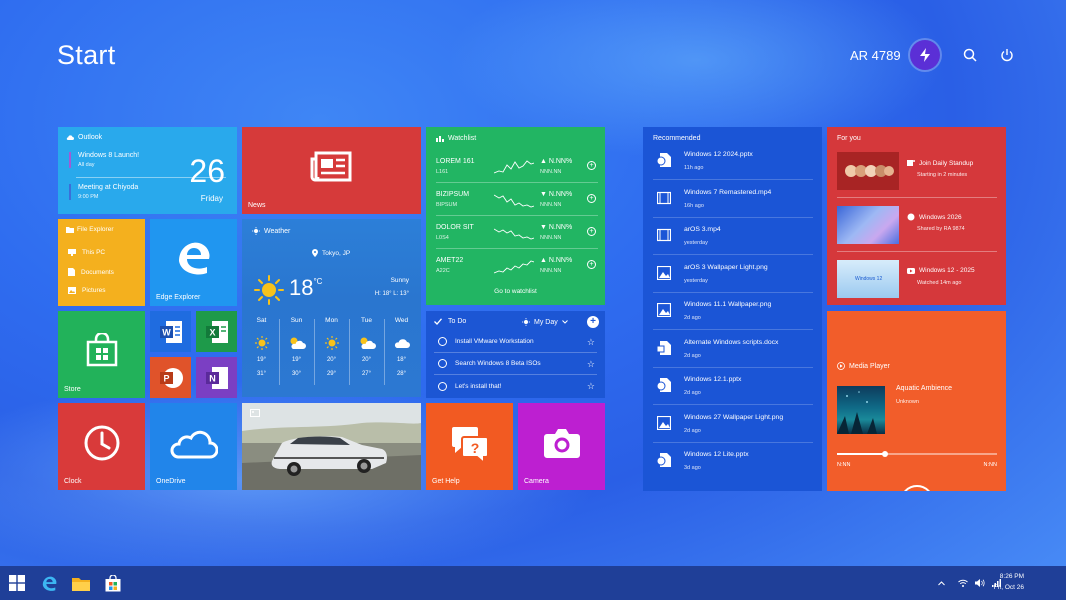 This screenshot has width=1066, height=600. I want to click on wifi-icon, so click(963, 583).